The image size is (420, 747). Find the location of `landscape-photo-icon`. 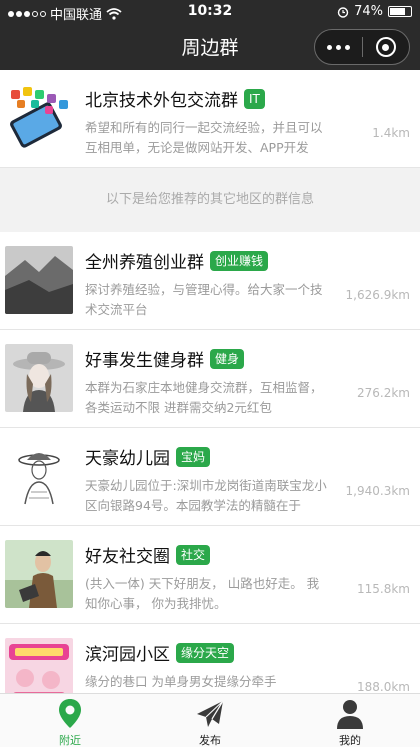

landscape-photo-icon is located at coordinates (39, 280).